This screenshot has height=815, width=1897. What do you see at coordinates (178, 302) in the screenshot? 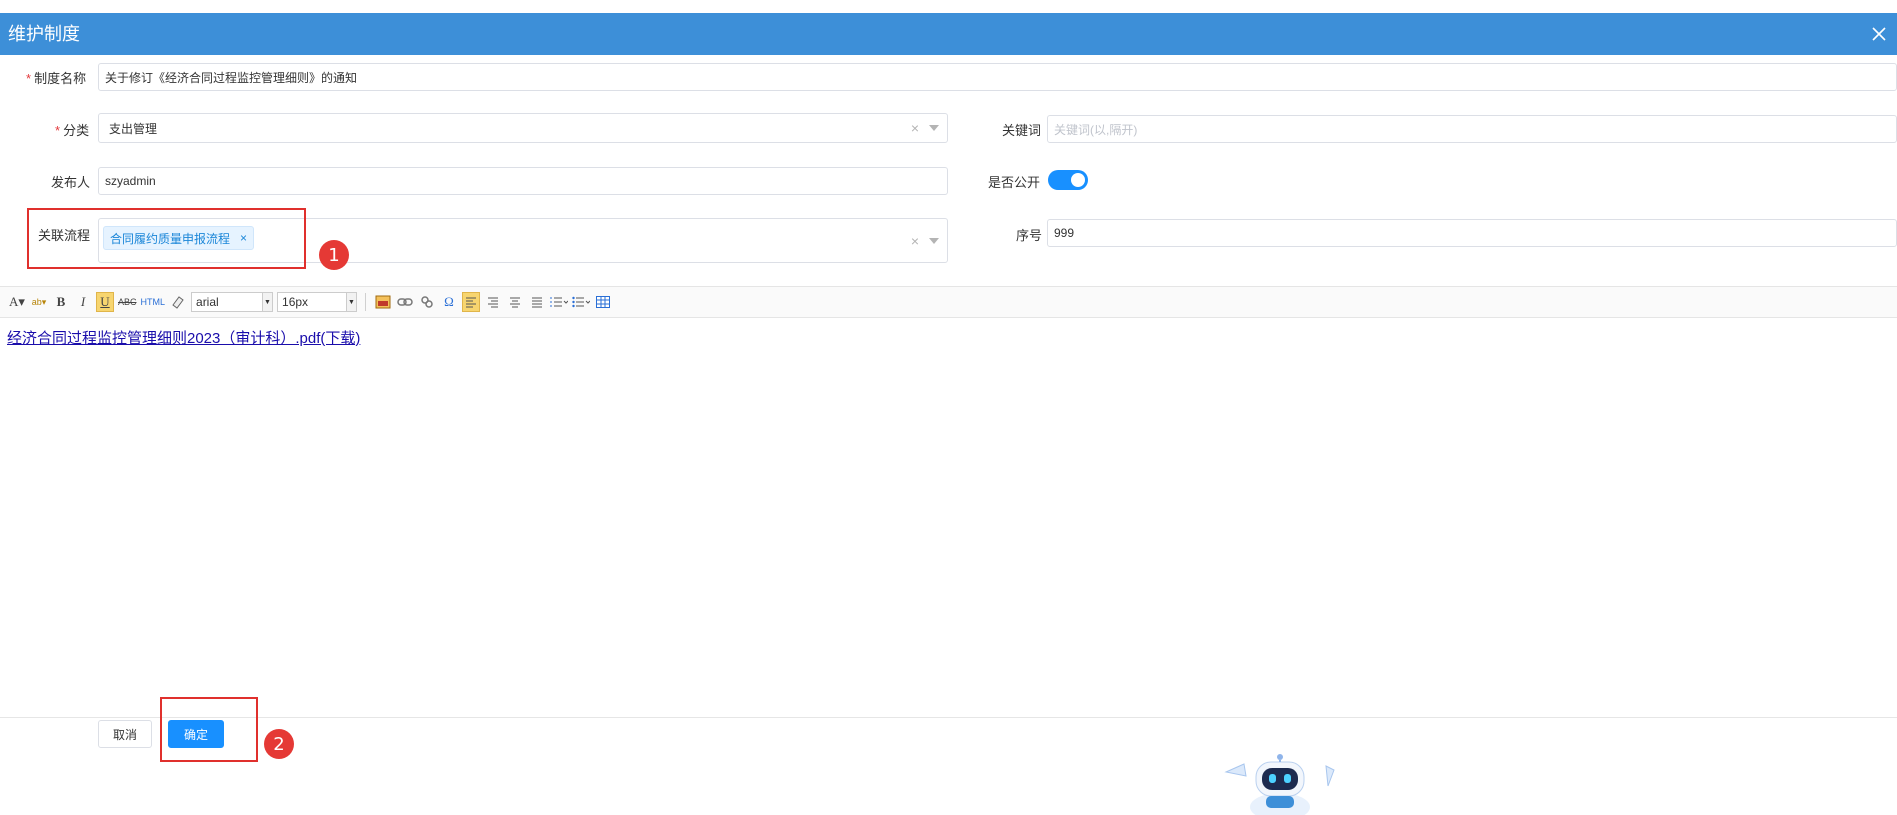
I see `eraser-icon` at bounding box center [178, 302].